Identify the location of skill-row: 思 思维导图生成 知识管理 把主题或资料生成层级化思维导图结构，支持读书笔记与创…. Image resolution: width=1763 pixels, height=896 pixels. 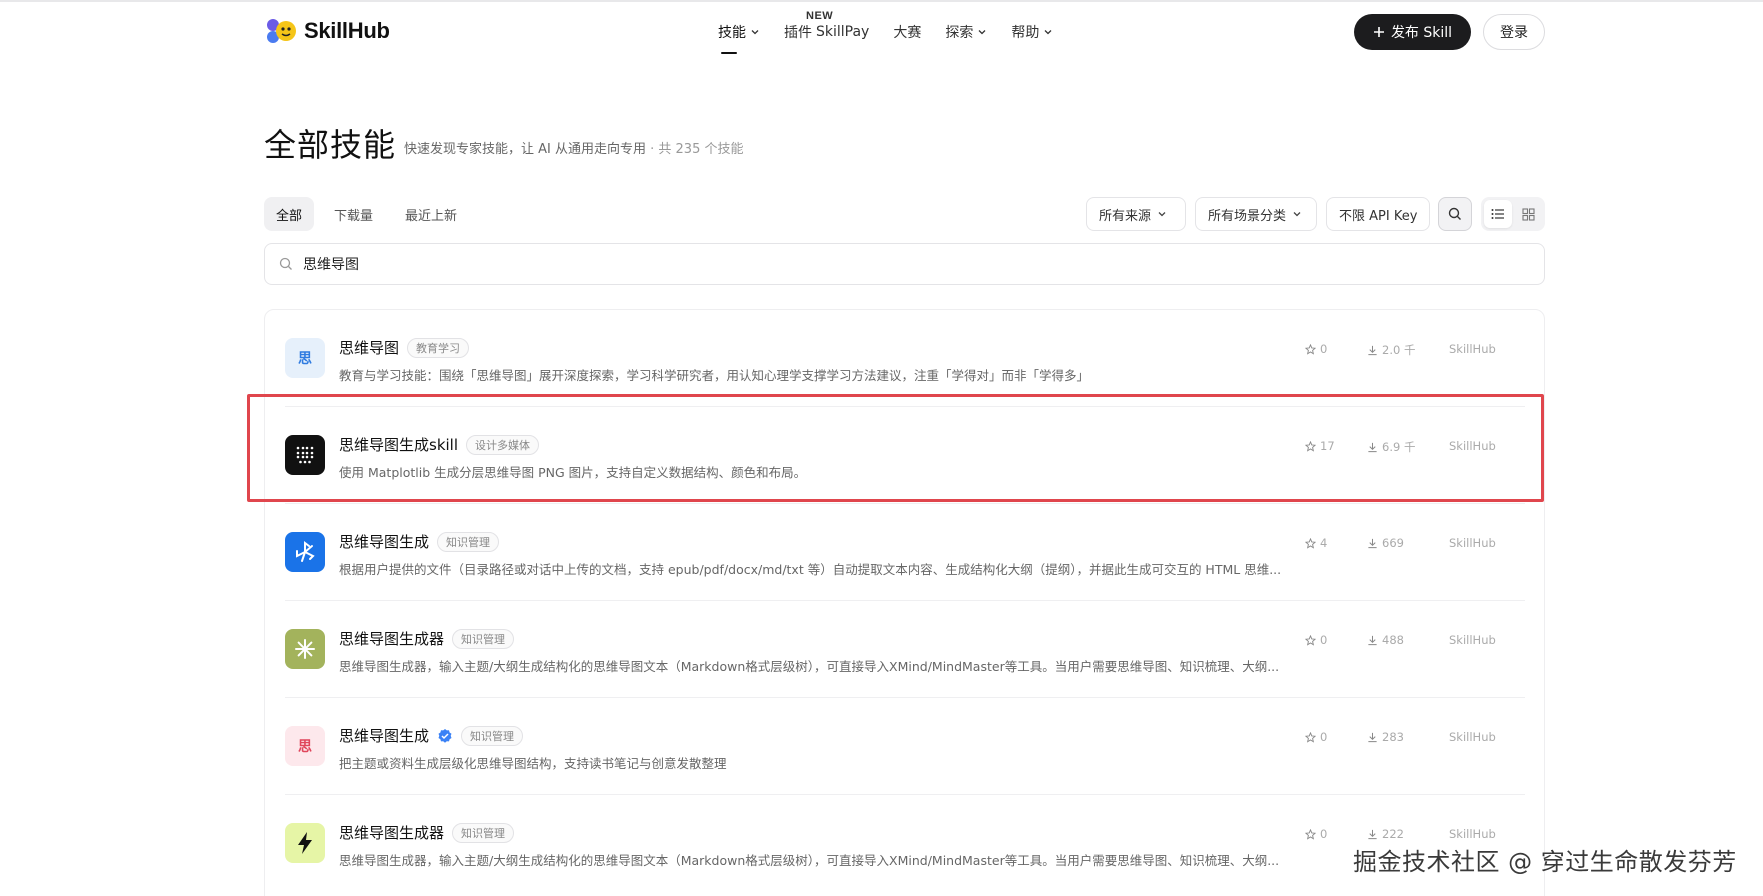
(905, 746).